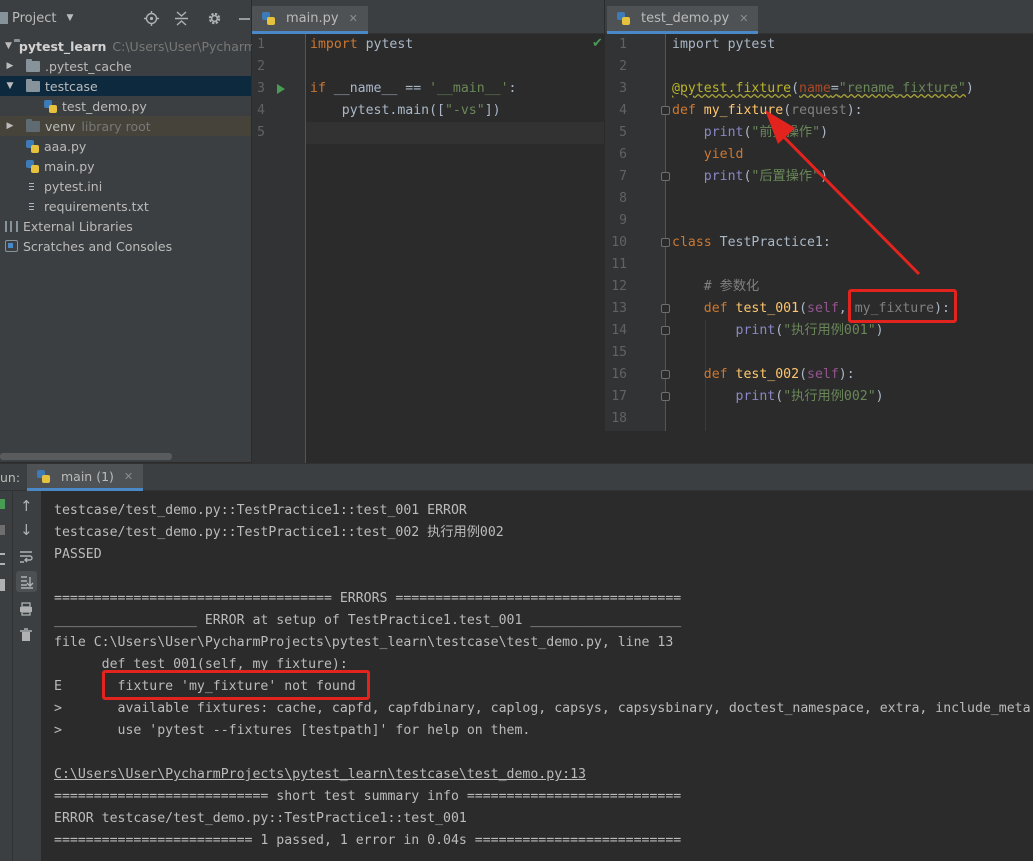 Image resolution: width=1033 pixels, height=861 pixels. What do you see at coordinates (20, 676) in the screenshot?
I see `run-toolbar: ↑ ↓` at bounding box center [20, 676].